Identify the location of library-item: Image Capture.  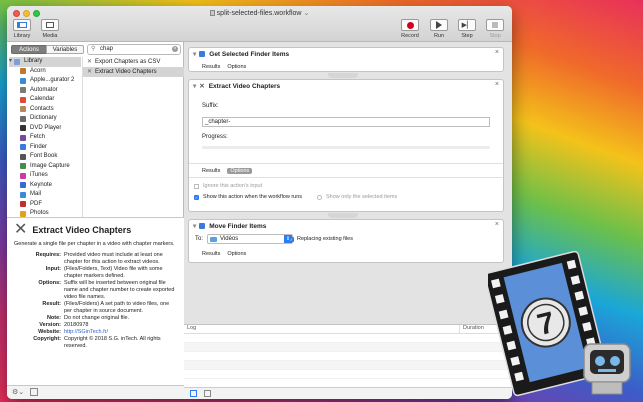
(50, 167).